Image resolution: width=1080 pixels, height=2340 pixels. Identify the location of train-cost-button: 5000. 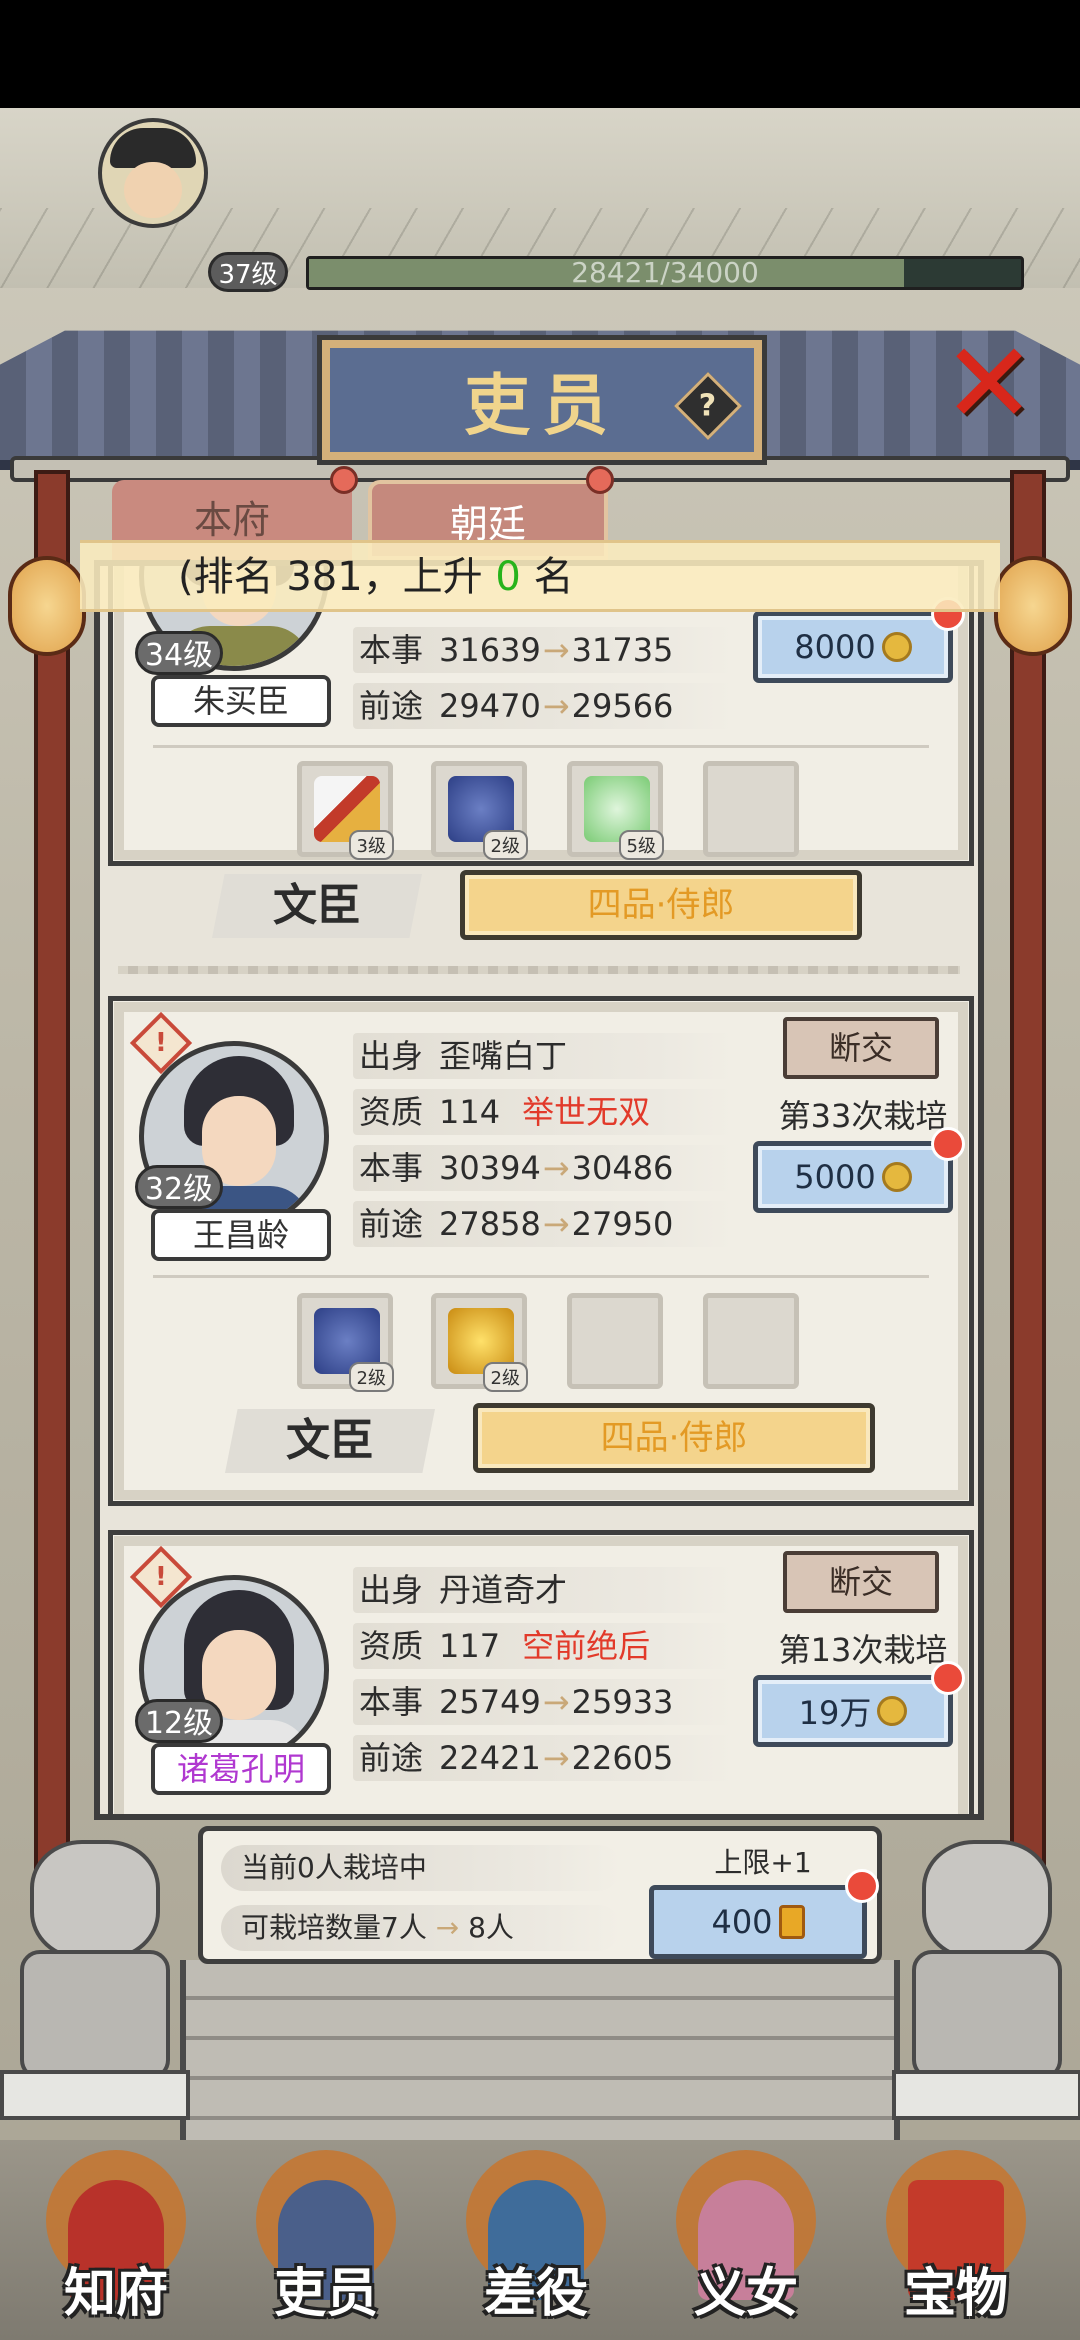
(853, 1177).